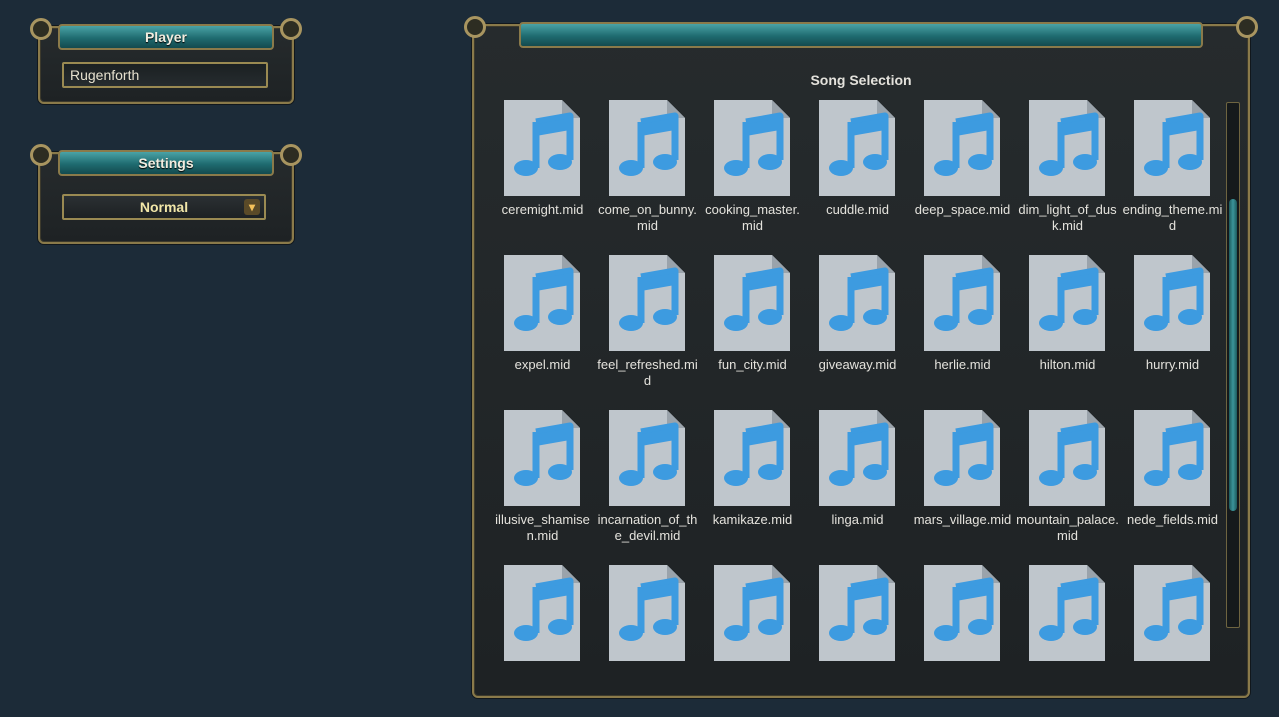 The width and height of the screenshot is (1279, 717). I want to click on song-tile: mountain_palace.mid, so click(1067, 485).